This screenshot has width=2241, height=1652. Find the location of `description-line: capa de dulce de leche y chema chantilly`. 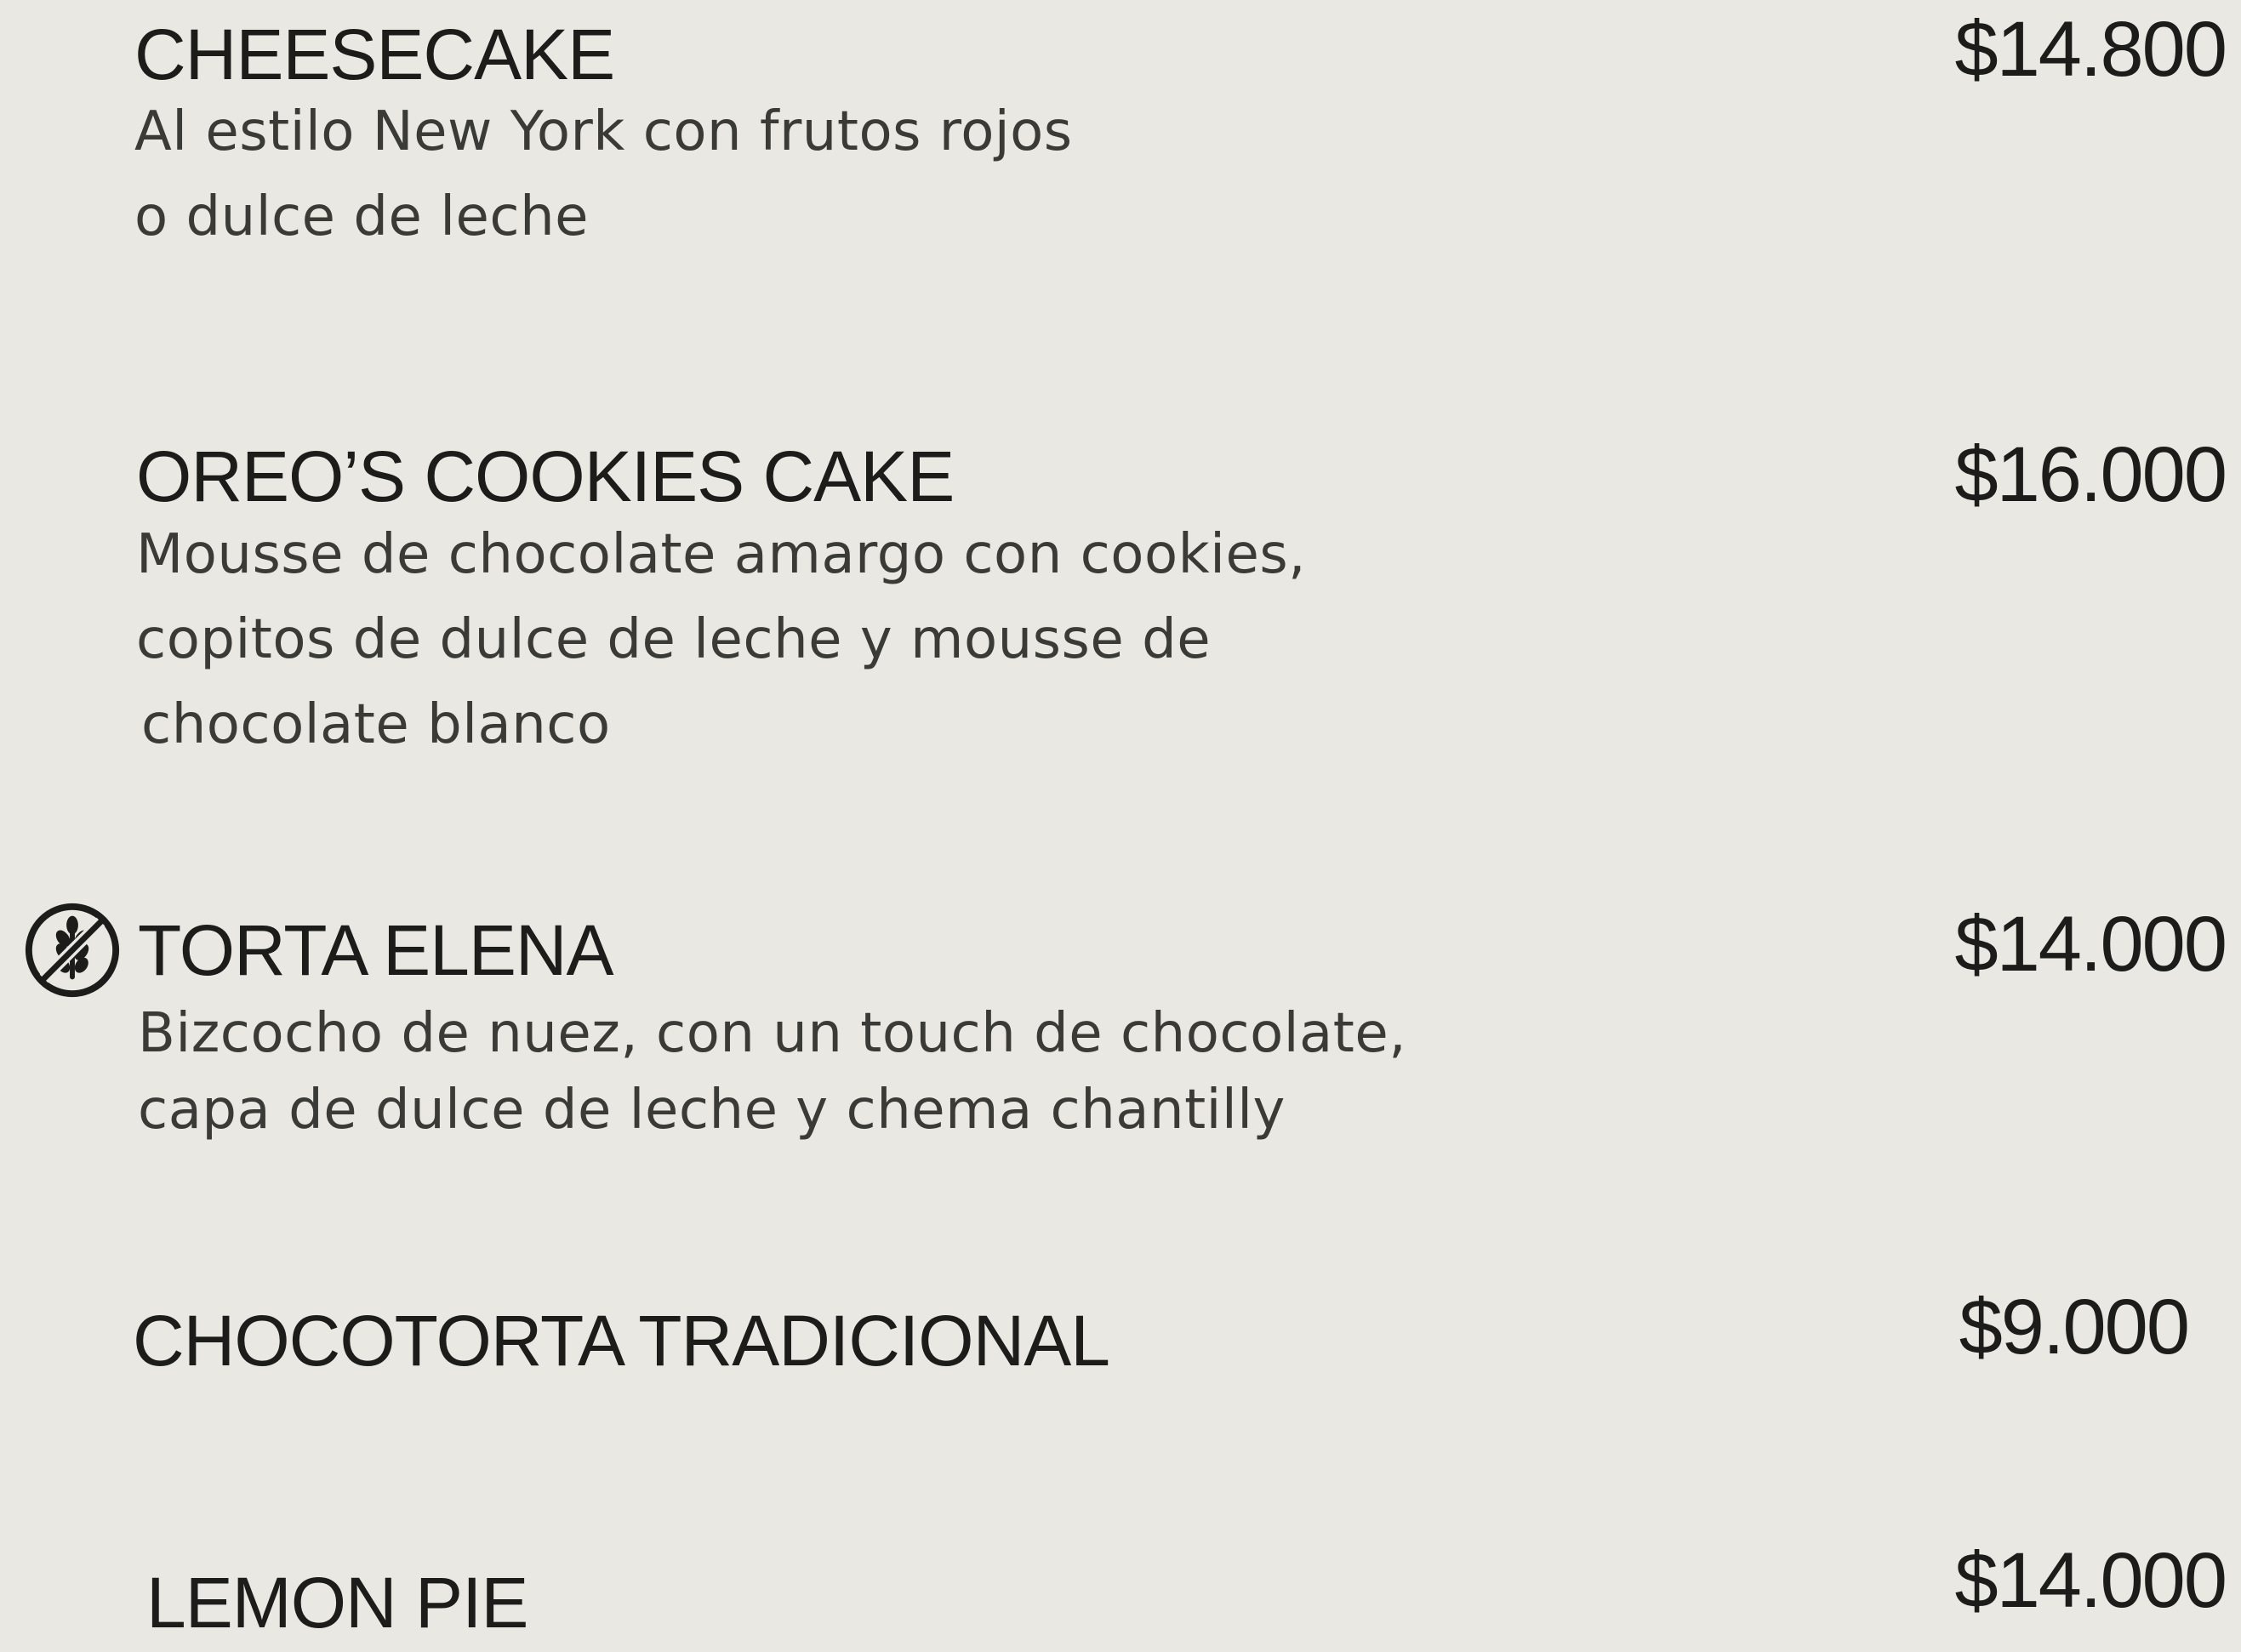

description-line: capa de dulce de leche y chema chantilly is located at coordinates (712, 1110).